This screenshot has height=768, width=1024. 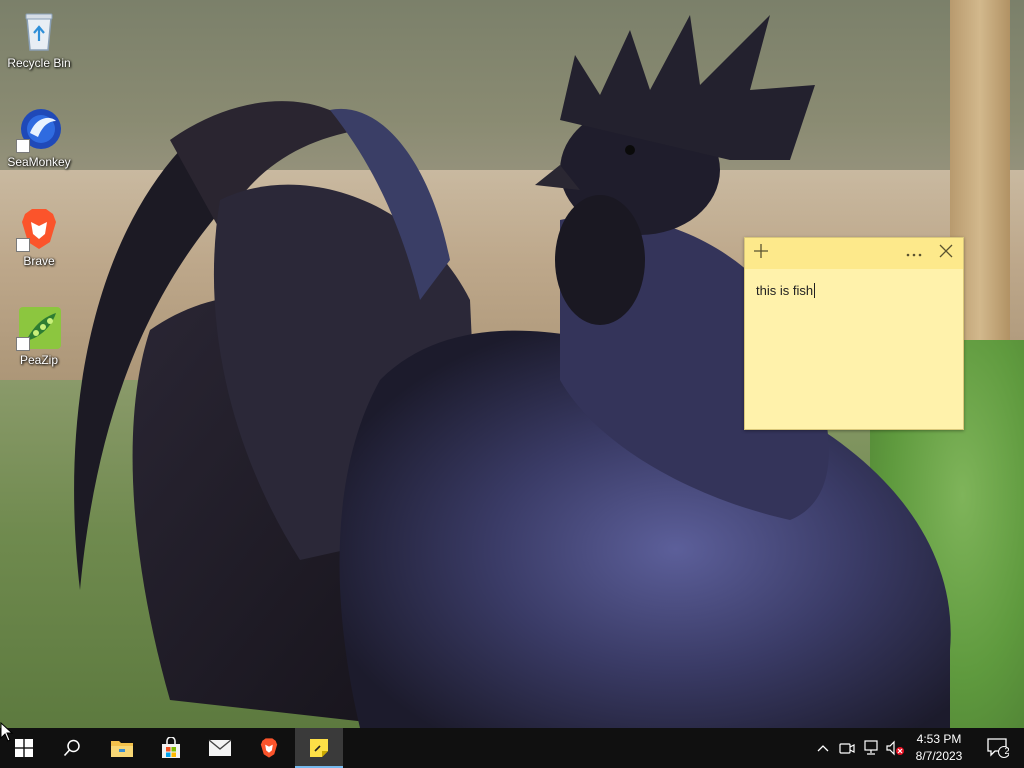 I want to click on notification-count: 2, so click(x=1007, y=751).